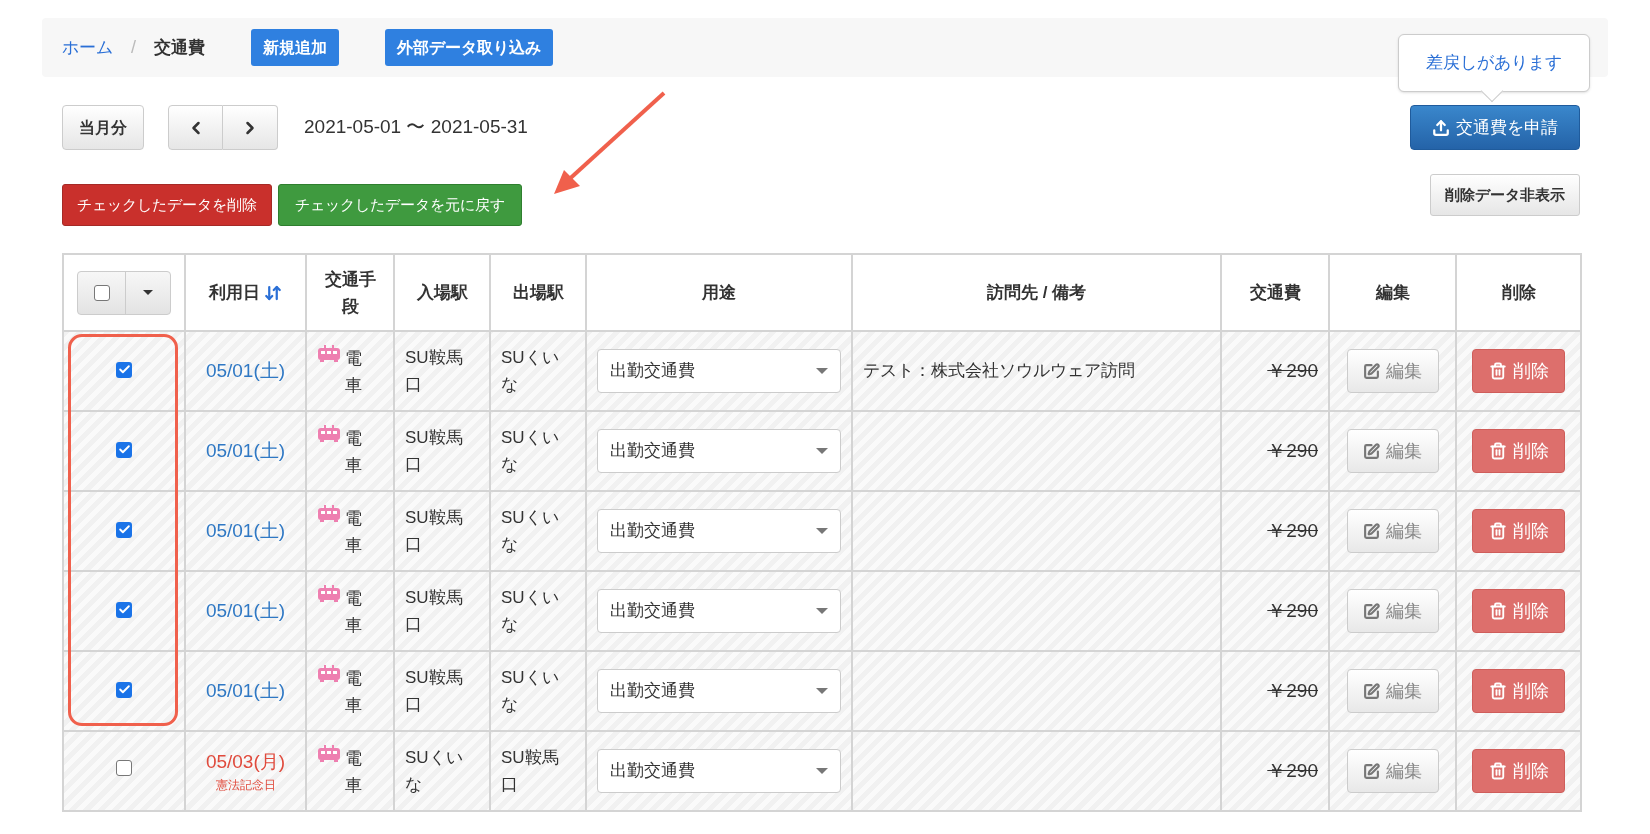 Image resolution: width=1650 pixels, height=834 pixels. Describe the element at coordinates (469, 47) in the screenshot. I see `import-button: 外部データ取り込み` at that location.